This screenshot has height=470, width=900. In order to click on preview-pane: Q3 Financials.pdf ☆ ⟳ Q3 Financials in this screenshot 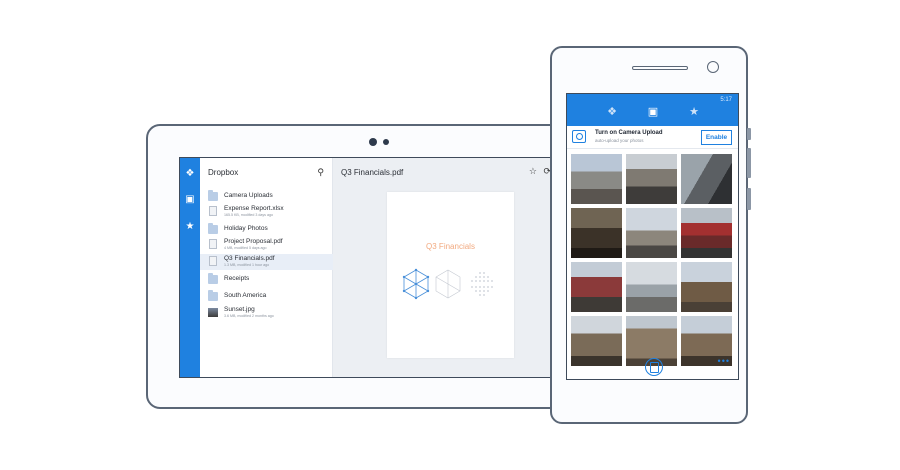, I will do `click(444, 267)`.